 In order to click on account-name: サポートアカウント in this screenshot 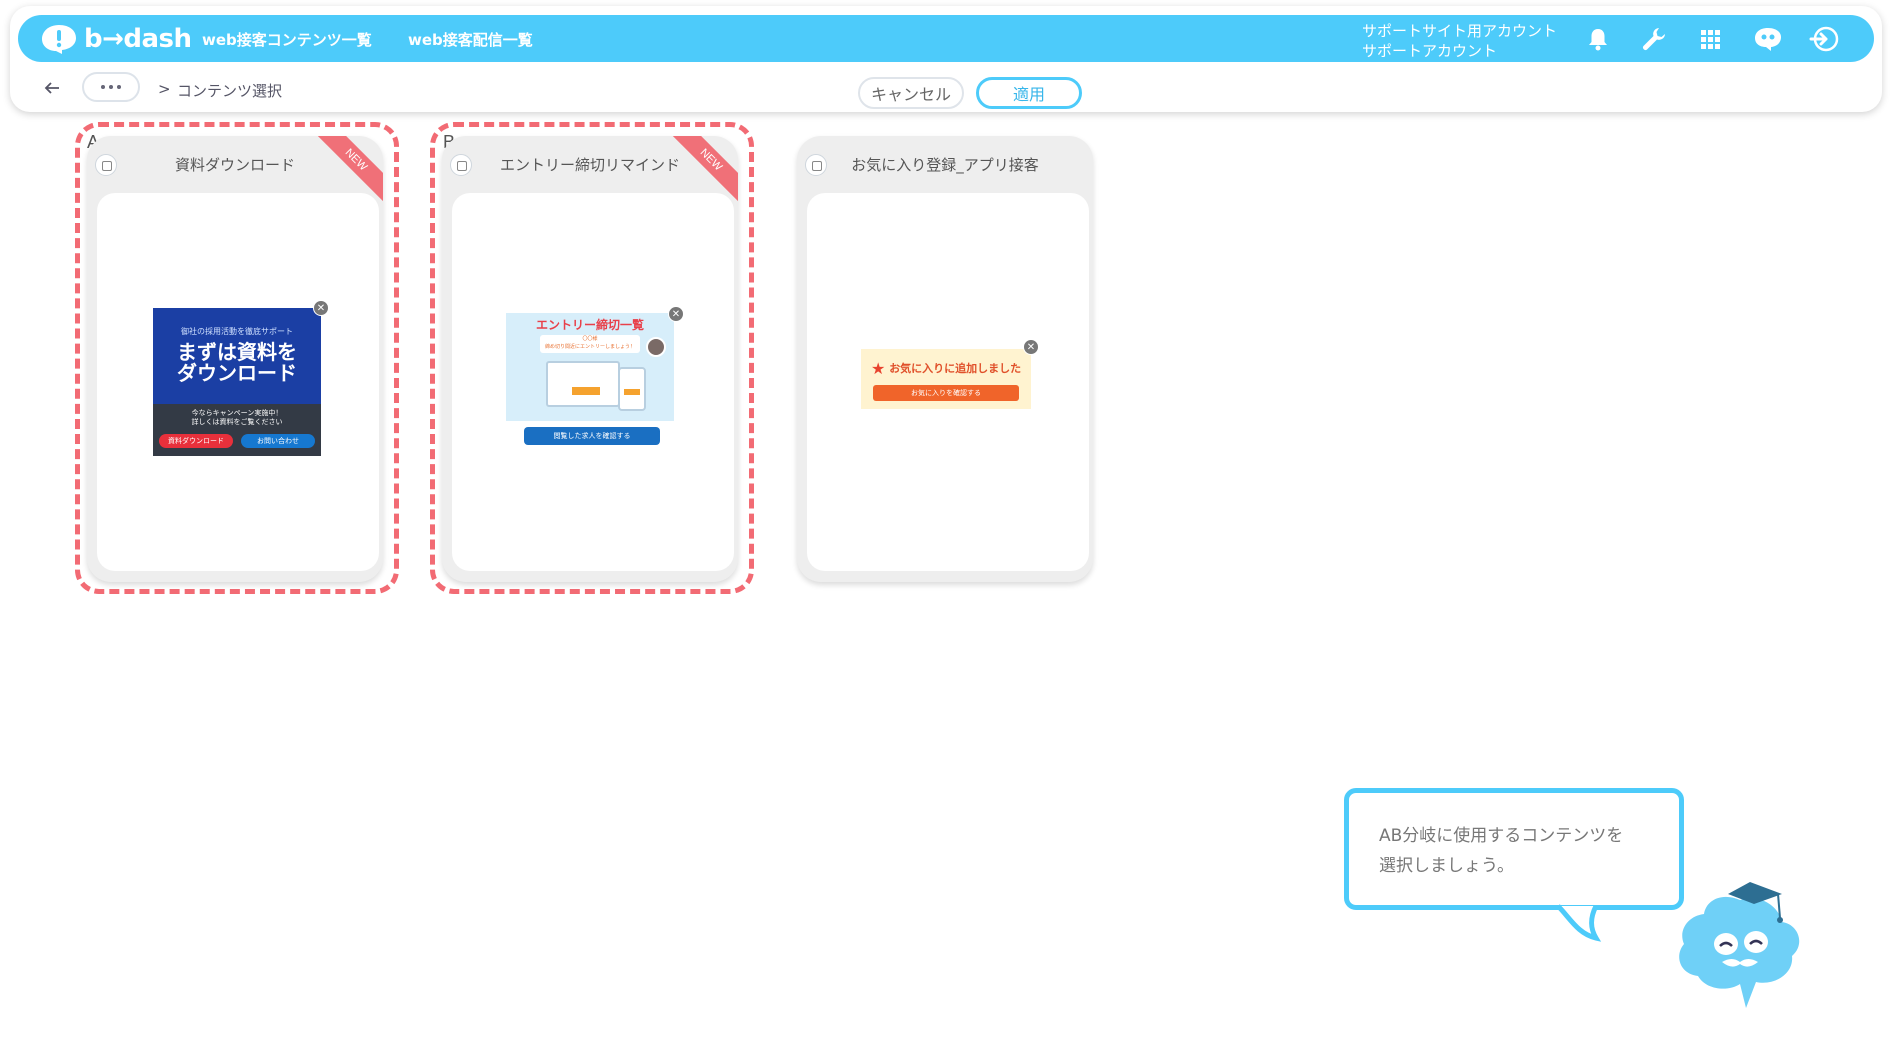, I will do `click(1430, 51)`.